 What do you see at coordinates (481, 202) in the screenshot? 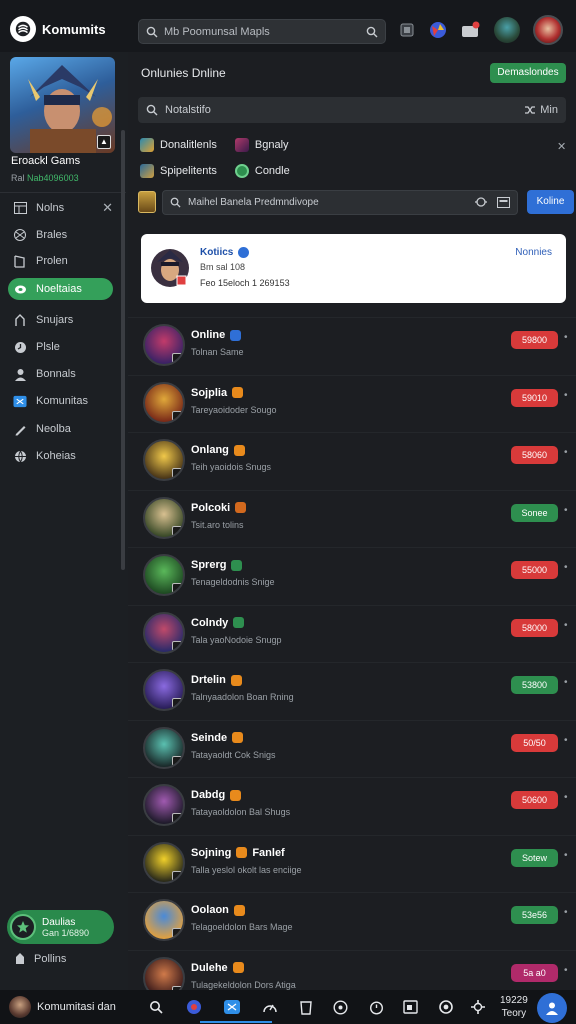
I see `refresh-icon` at bounding box center [481, 202].